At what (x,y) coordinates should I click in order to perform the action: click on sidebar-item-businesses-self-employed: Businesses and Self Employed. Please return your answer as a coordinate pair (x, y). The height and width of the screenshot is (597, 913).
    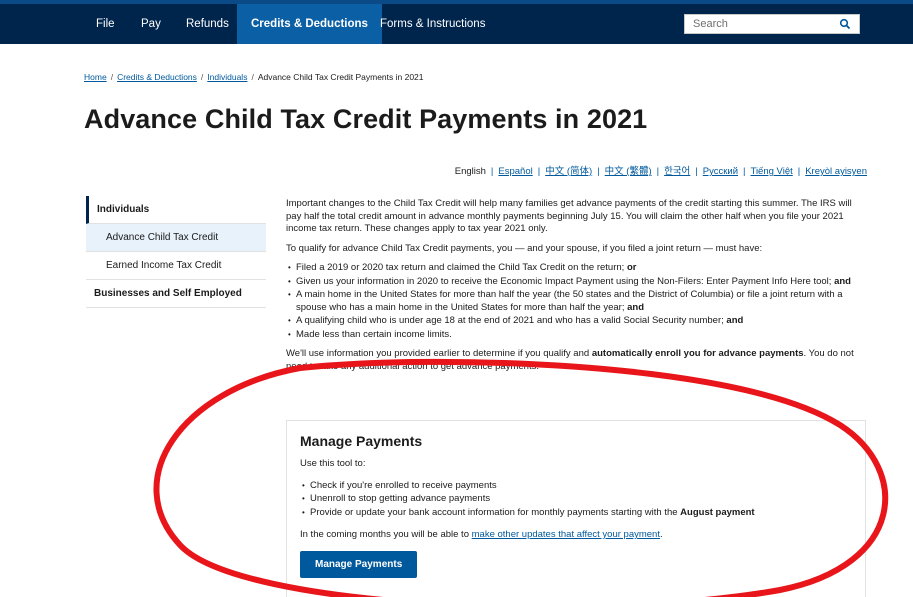
    Looking at the image, I should click on (176, 294).